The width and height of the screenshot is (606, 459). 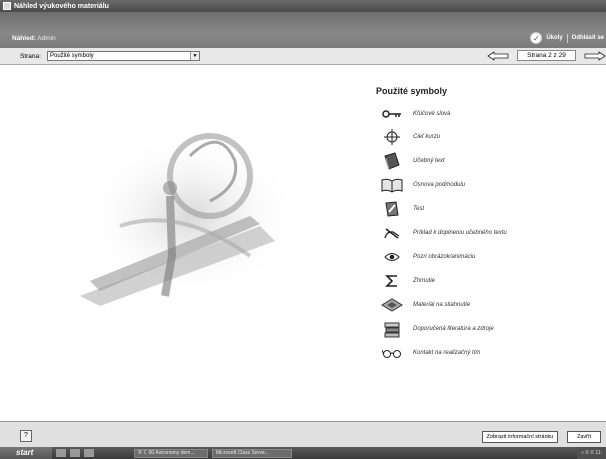 I want to click on list-item: Pozri obrázok/animáciu, so click(x=427, y=257).